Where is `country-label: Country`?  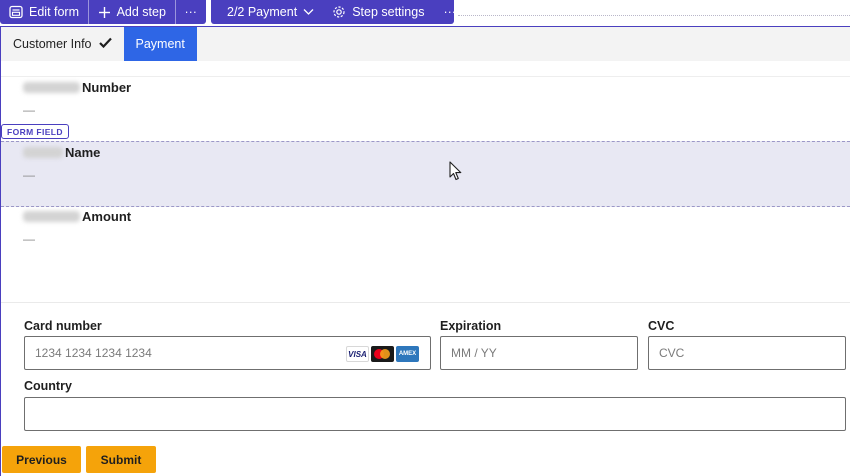
country-label: Country is located at coordinates (48, 386).